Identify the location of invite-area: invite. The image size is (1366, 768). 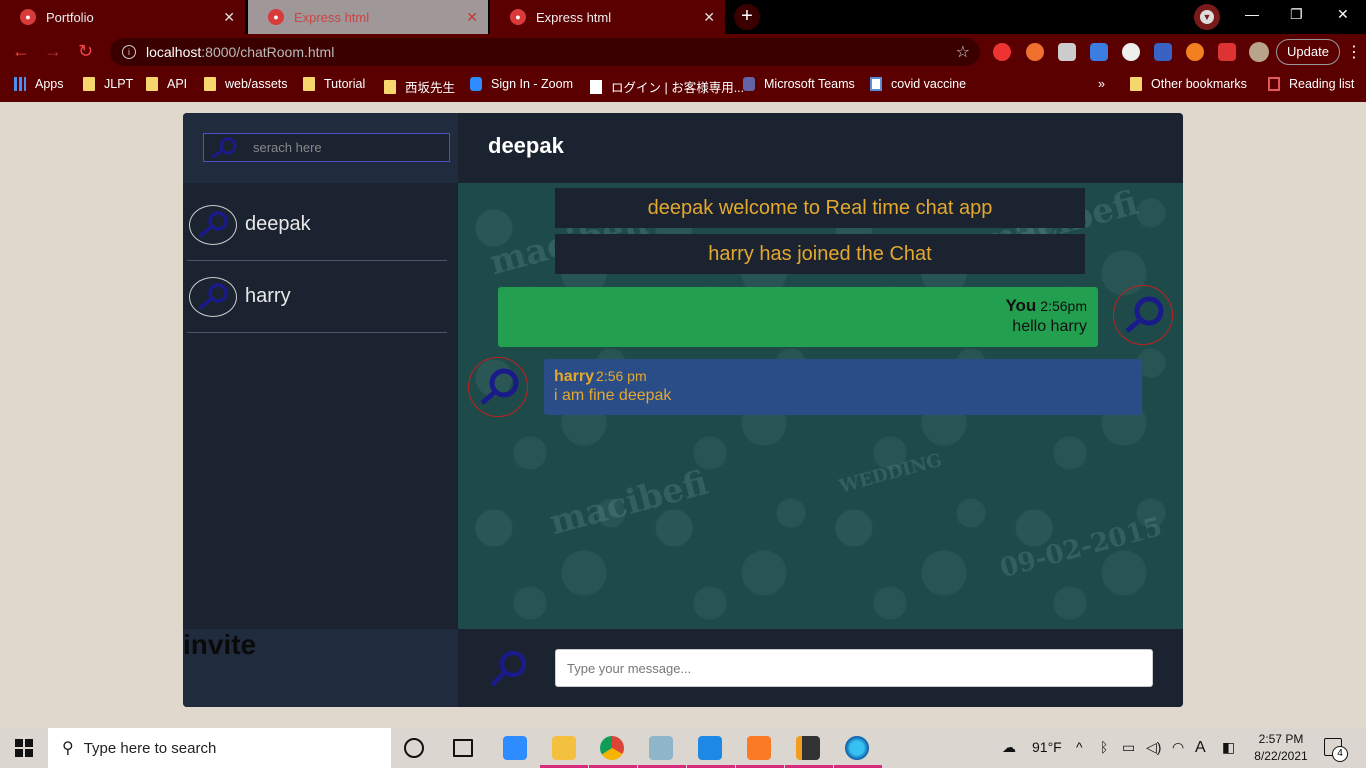
(320, 668).